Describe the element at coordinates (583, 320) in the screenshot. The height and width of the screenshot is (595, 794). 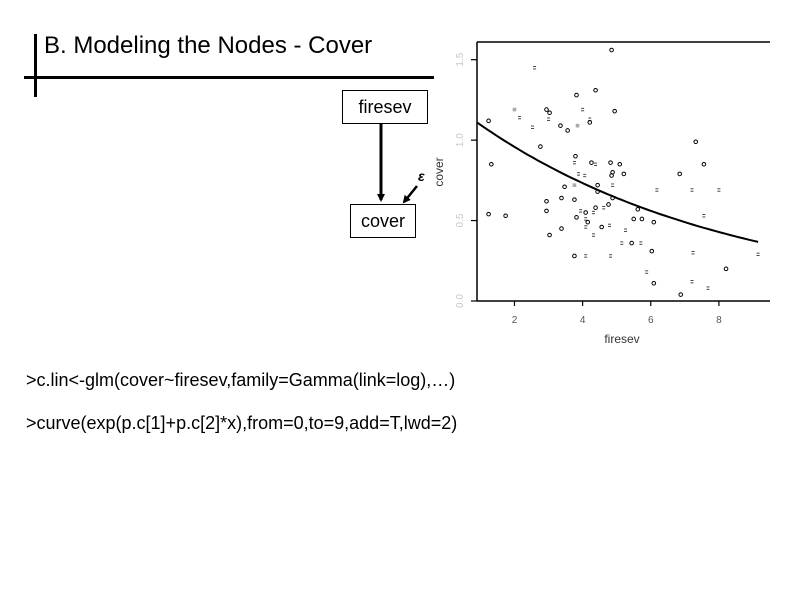
I see `x-tick-label: 4` at that location.